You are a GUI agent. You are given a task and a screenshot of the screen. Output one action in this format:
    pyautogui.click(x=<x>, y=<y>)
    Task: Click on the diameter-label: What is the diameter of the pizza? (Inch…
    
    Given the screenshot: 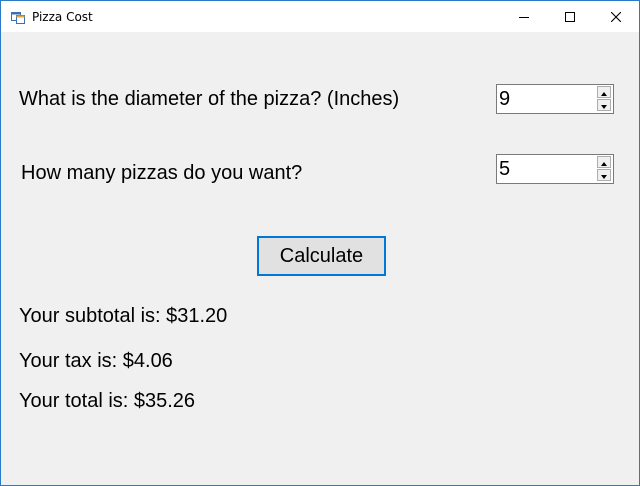 What is the action you would take?
    pyautogui.click(x=209, y=99)
    